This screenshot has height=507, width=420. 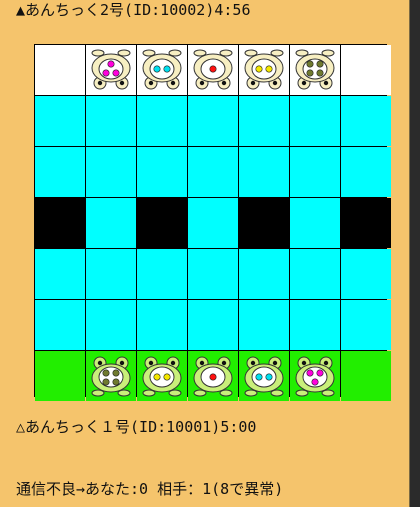 I want to click on player-status: △あんちっく１号(ID:10001)5:00, so click(x=136, y=427).